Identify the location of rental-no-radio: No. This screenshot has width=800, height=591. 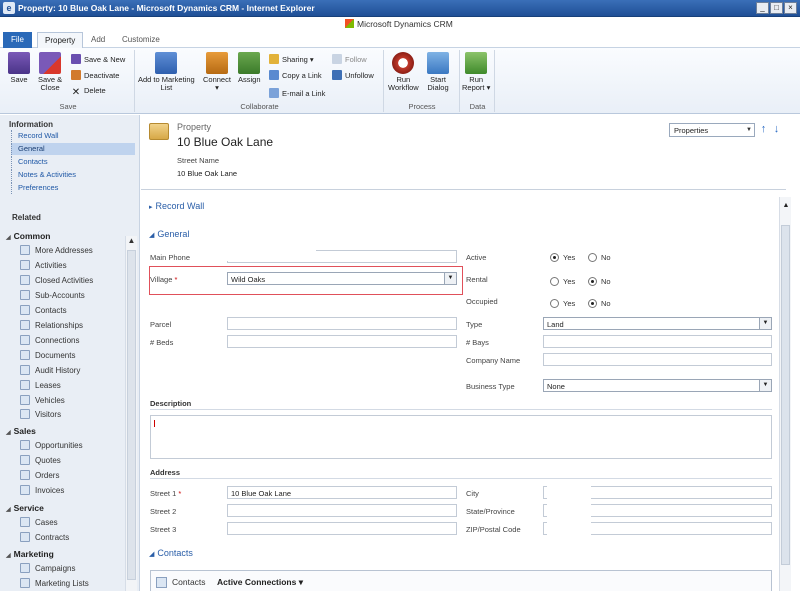
(599, 281).